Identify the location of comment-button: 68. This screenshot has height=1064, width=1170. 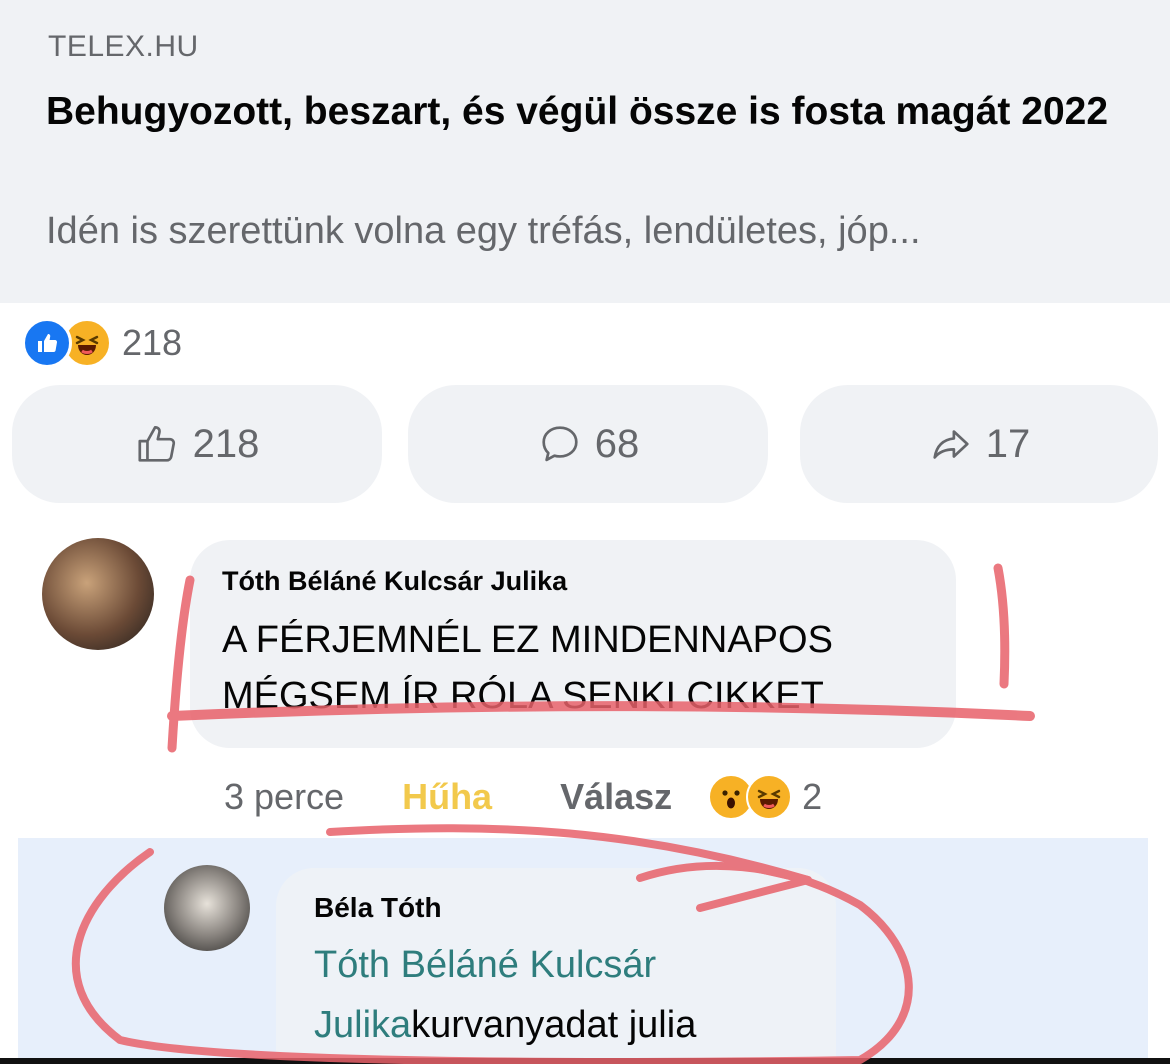
(588, 444).